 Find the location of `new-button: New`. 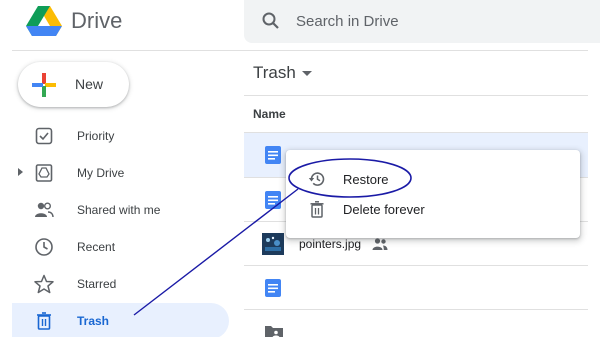

new-button: New is located at coordinates (73, 84).